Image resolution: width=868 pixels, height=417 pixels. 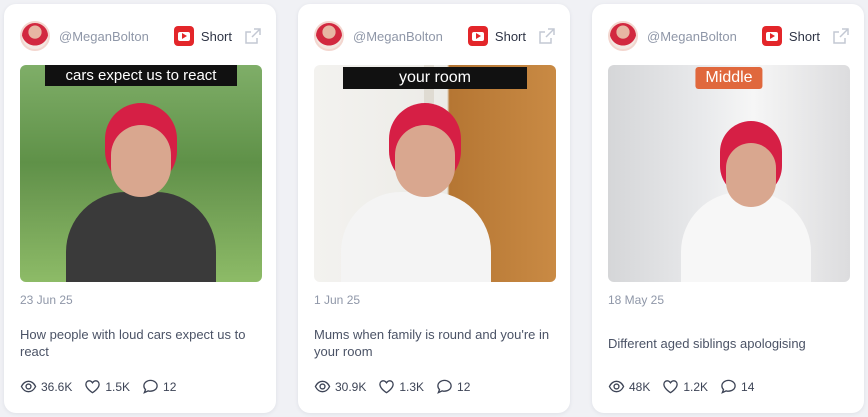 I want to click on engagement-stats: 36.6K 1.5K 12, so click(x=104, y=386).